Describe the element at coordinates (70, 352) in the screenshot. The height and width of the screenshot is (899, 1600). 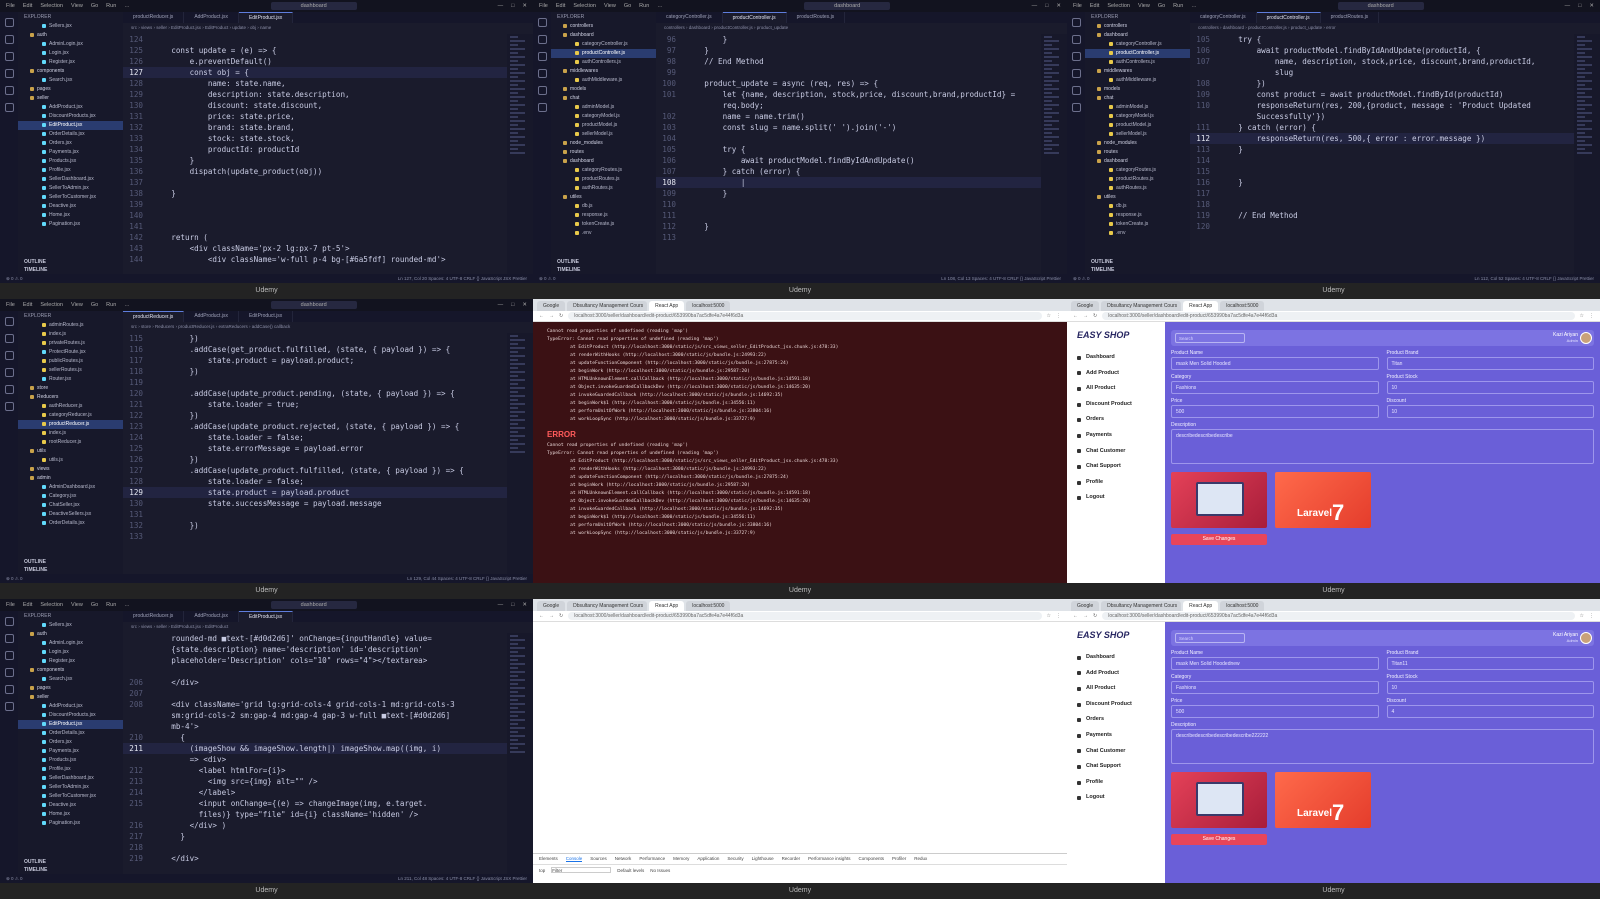
I see `file-item: ProtectRoute.jsx` at that location.